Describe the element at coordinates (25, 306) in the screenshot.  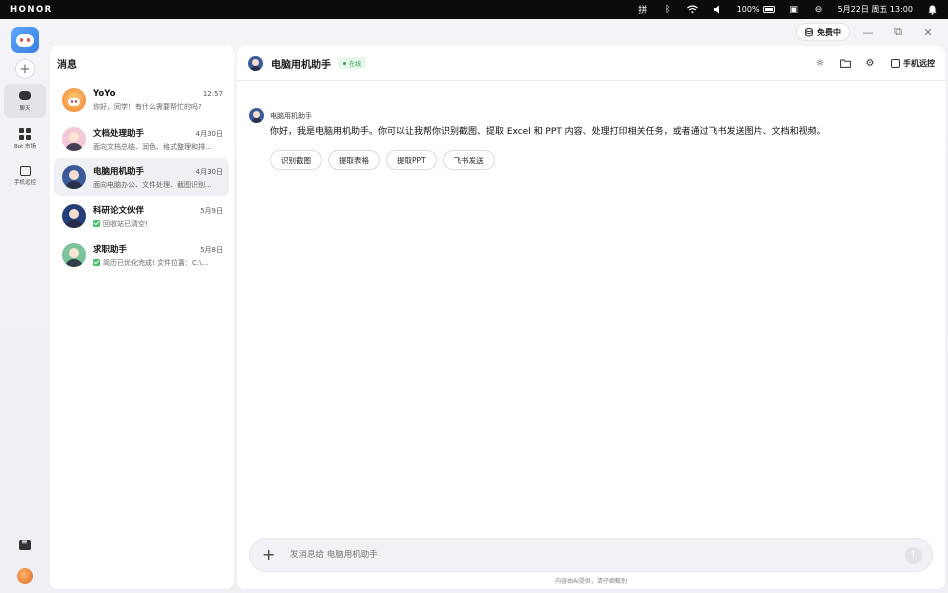
I see `left-rail: + 聊天 Bot 市场 手机远控` at that location.